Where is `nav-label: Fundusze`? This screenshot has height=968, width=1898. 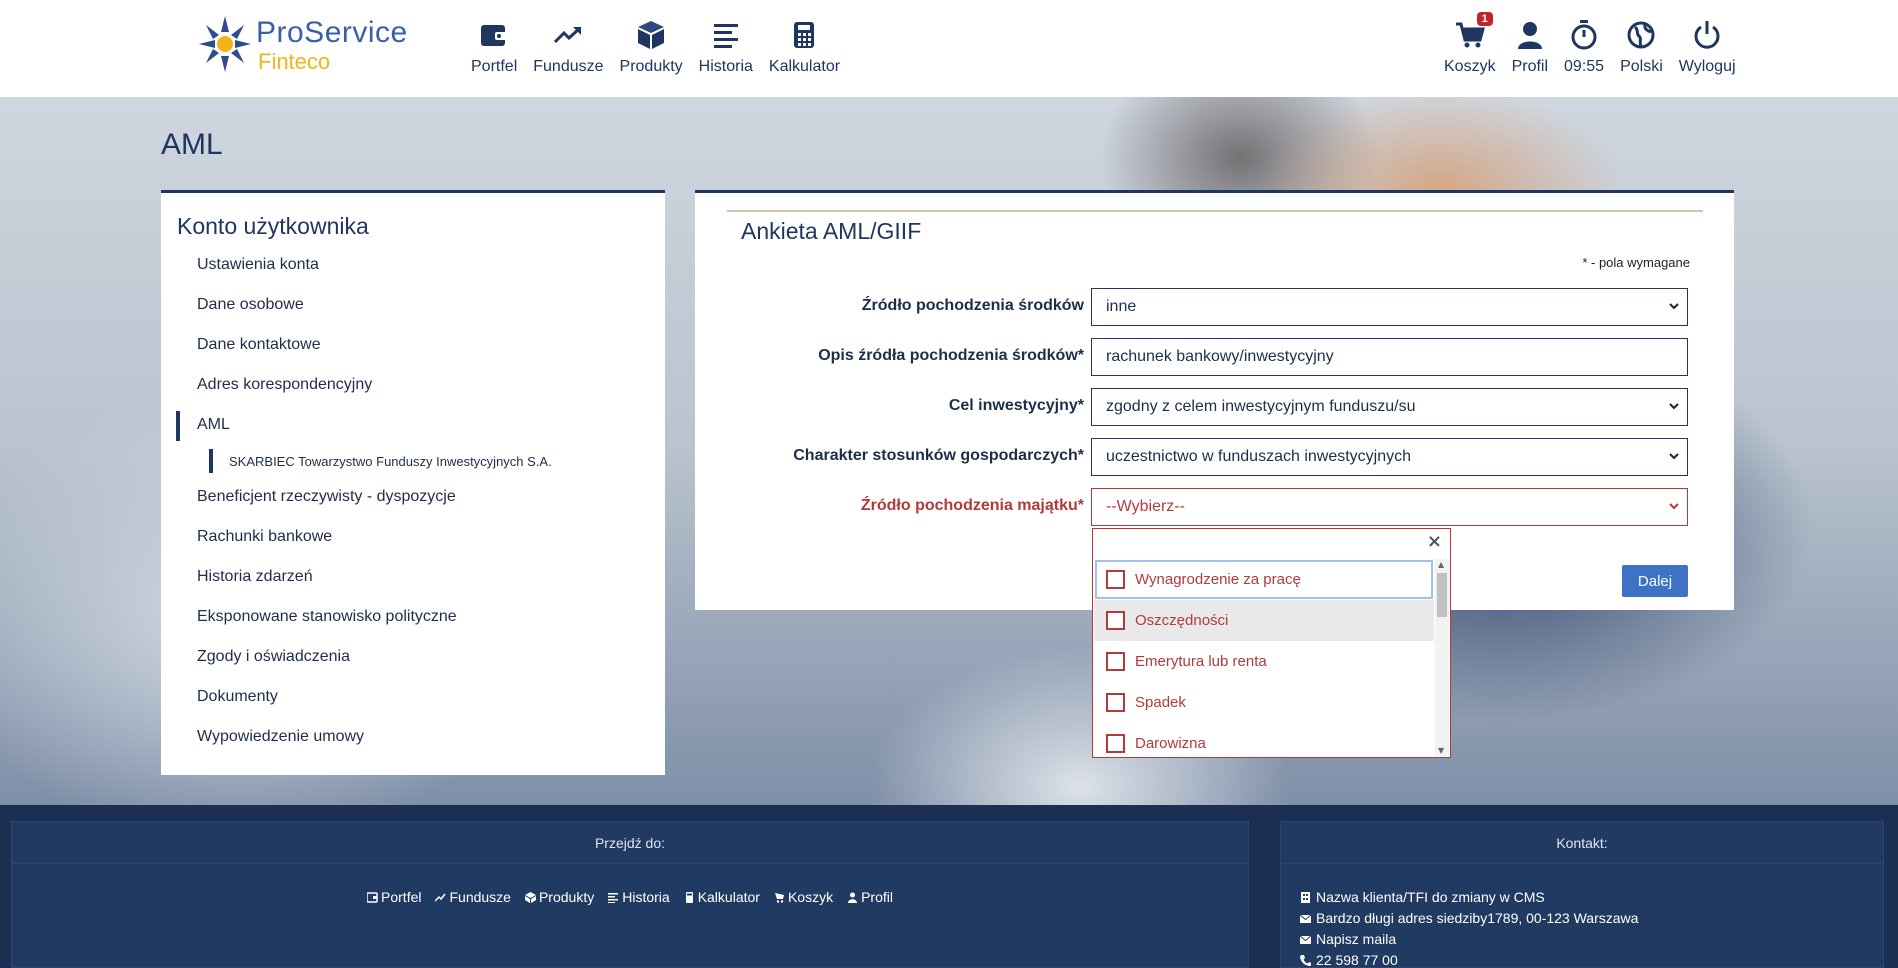
nav-label: Fundusze is located at coordinates (568, 66).